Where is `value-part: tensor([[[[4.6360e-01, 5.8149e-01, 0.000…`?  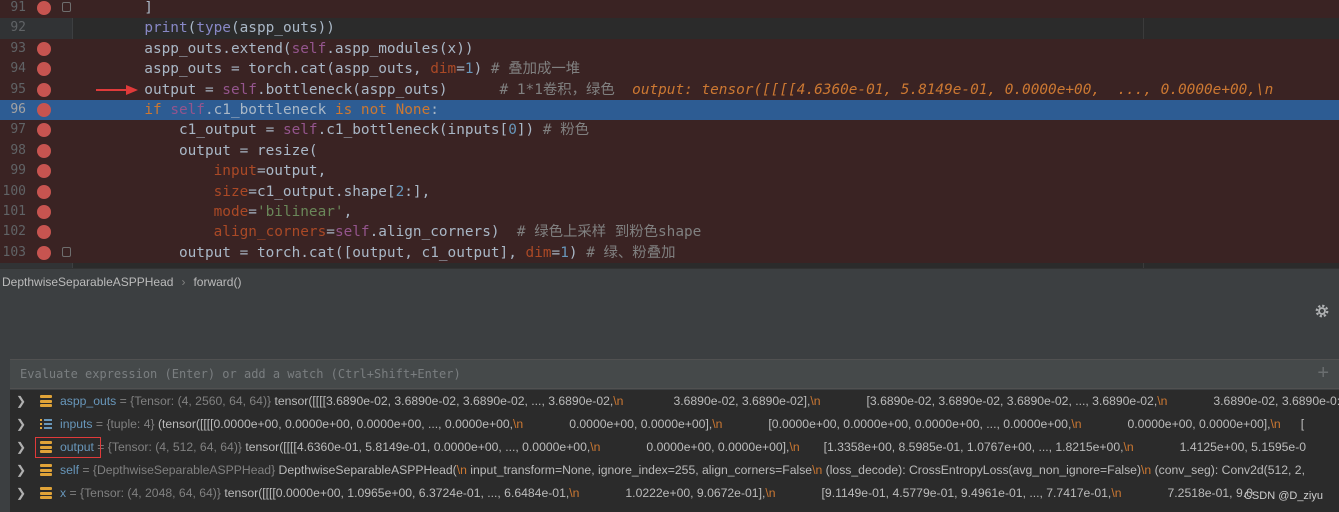
value-part: tensor([[[[4.6360e-01, 5.8149e-01, 0.000… is located at coordinates (418, 447).